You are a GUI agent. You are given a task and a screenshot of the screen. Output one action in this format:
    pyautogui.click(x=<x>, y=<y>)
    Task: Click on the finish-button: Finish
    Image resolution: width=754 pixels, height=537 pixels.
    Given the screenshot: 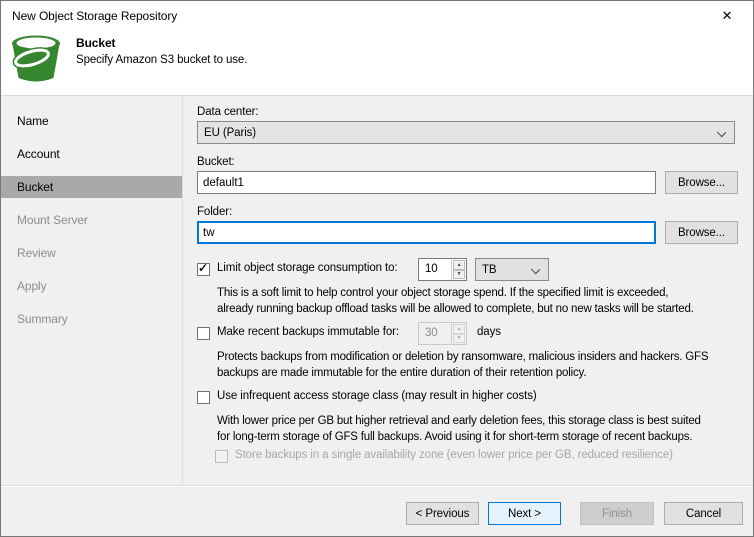 What is the action you would take?
    pyautogui.click(x=617, y=513)
    